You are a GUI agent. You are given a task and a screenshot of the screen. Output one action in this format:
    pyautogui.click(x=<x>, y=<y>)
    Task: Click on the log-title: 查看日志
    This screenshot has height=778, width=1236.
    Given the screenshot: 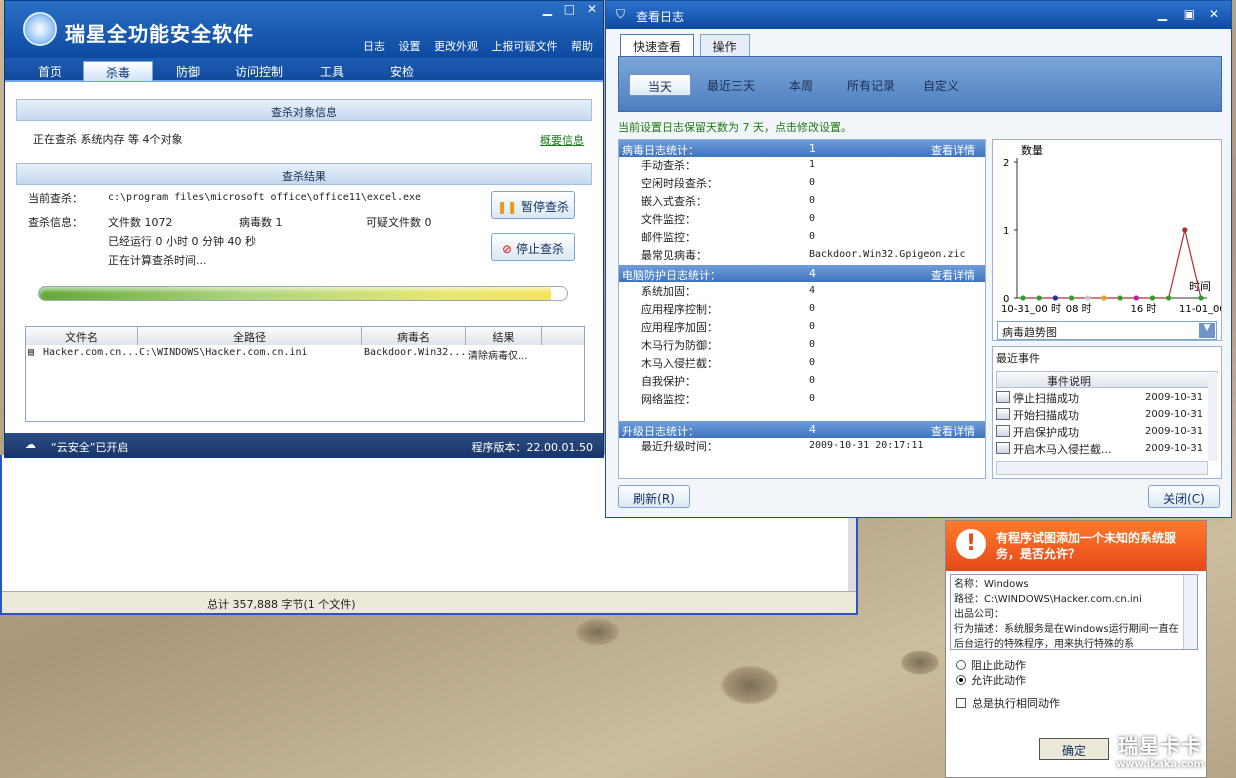 What is the action you would take?
    pyautogui.click(x=660, y=17)
    